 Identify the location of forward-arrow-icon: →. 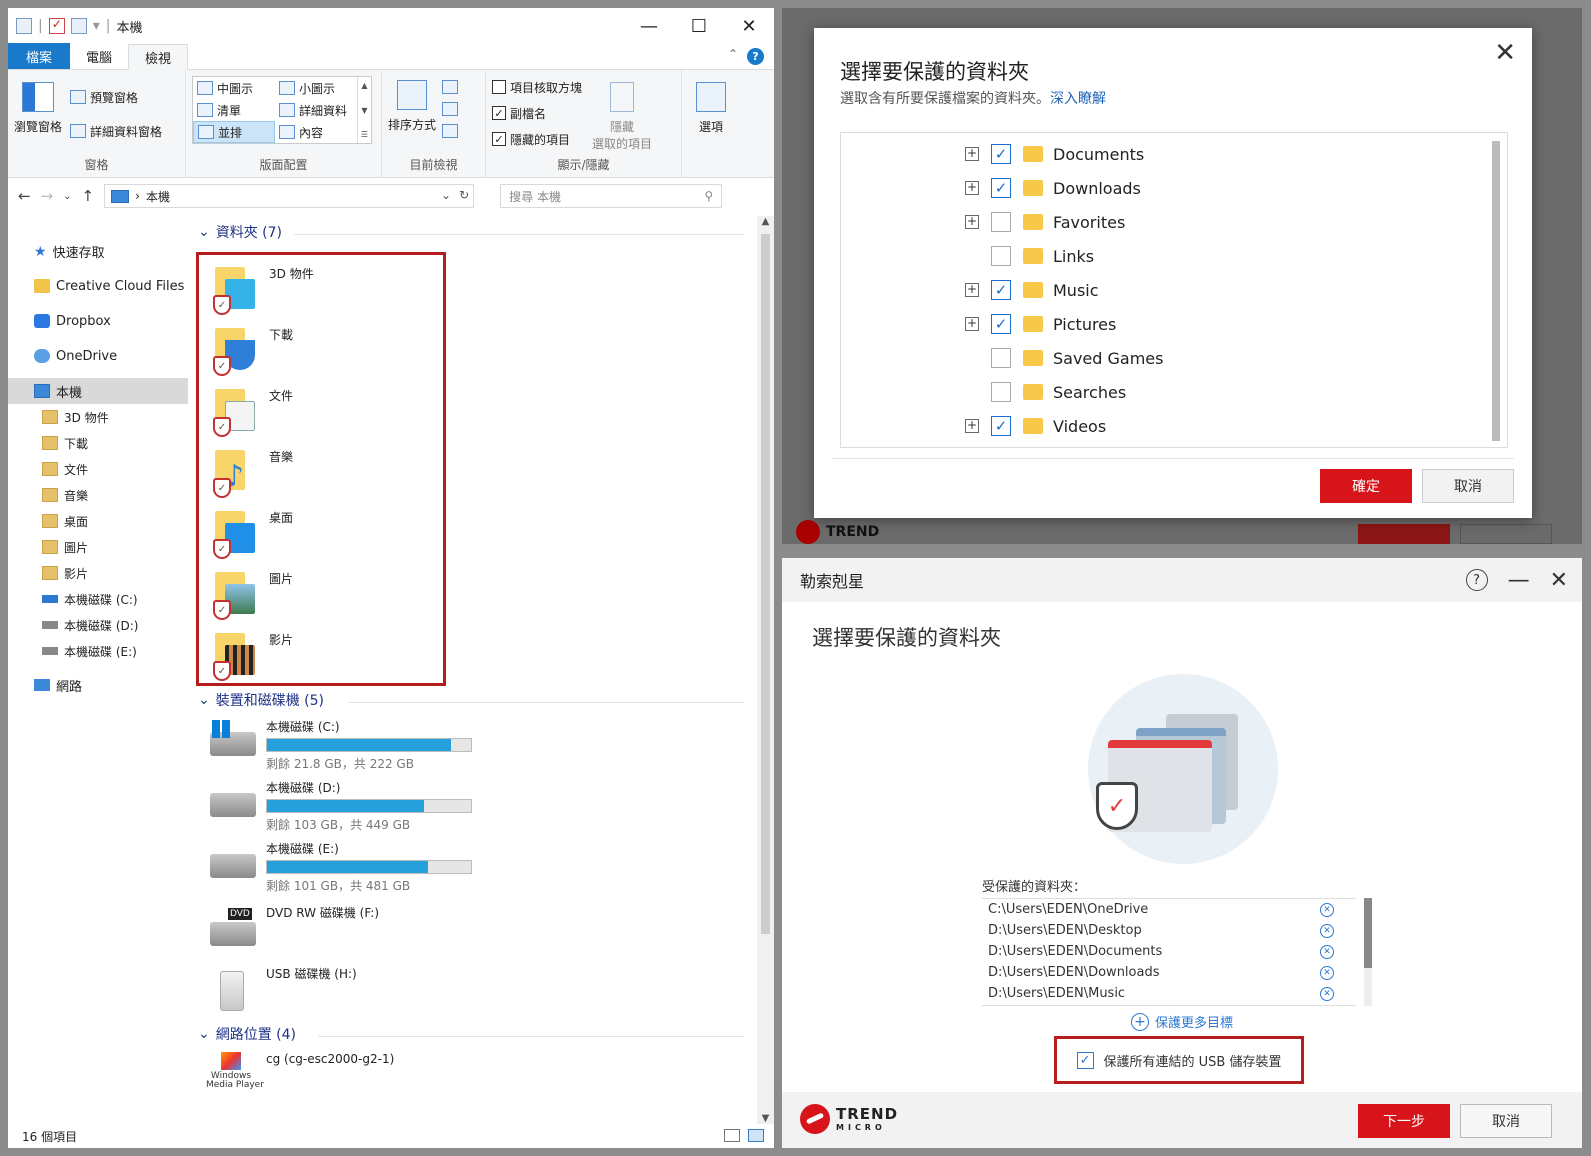
(47, 196).